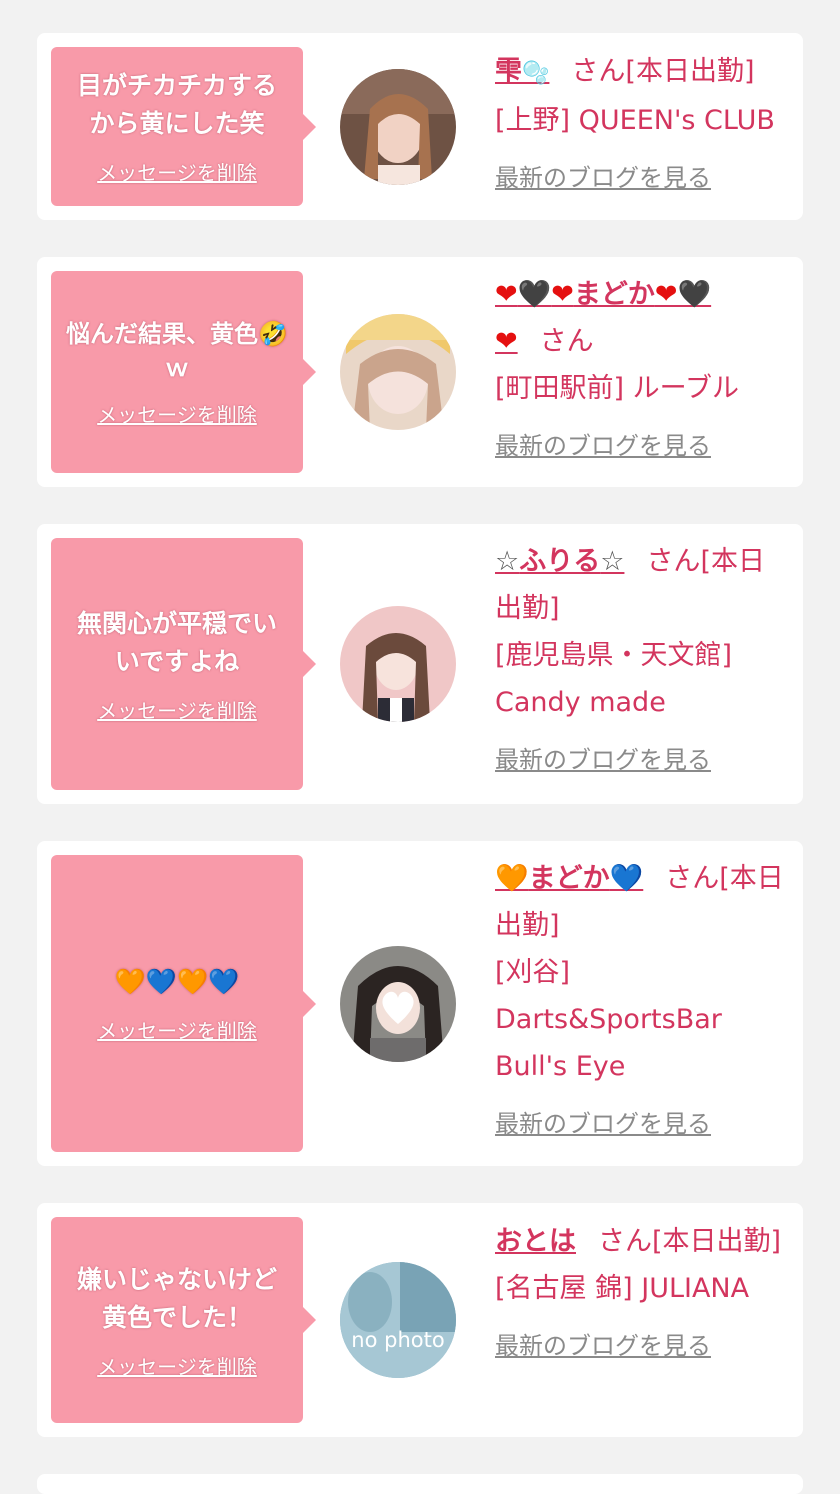 The image size is (840, 1494). Describe the element at coordinates (398, 1320) in the screenshot. I see `avatar-no-photo: no photo` at that location.